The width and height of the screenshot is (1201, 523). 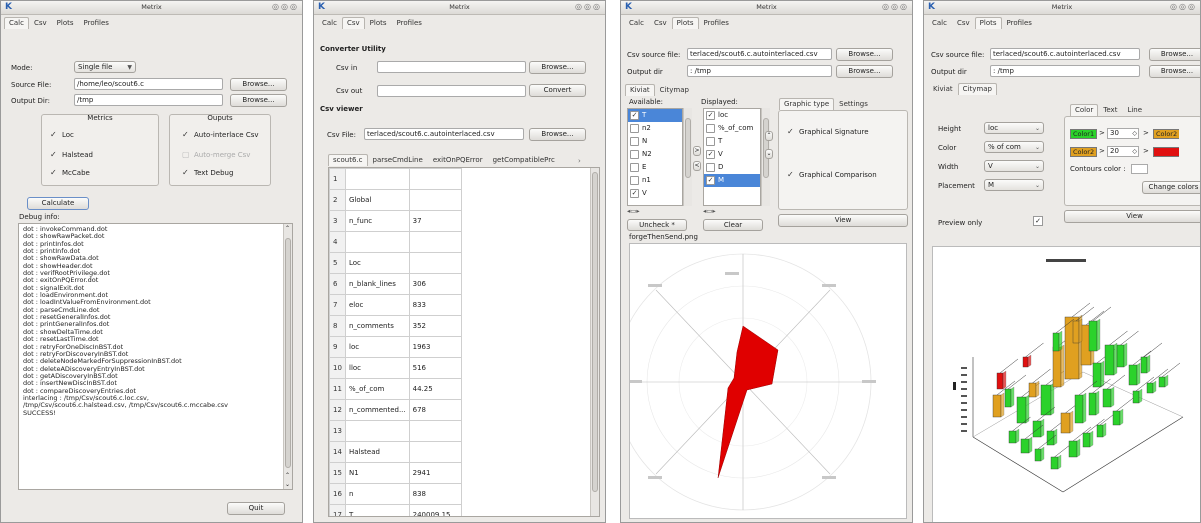 I want to click on list-item: D, so click(x=732, y=167).